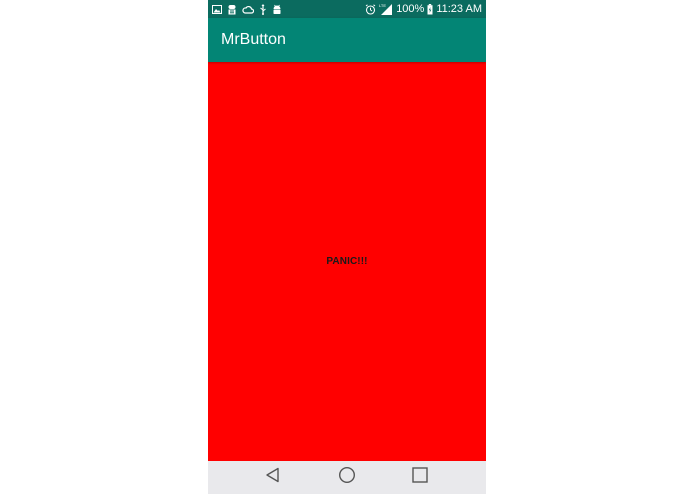 This screenshot has height=494, width=695. I want to click on clock: 11:23 AM, so click(459, 9).